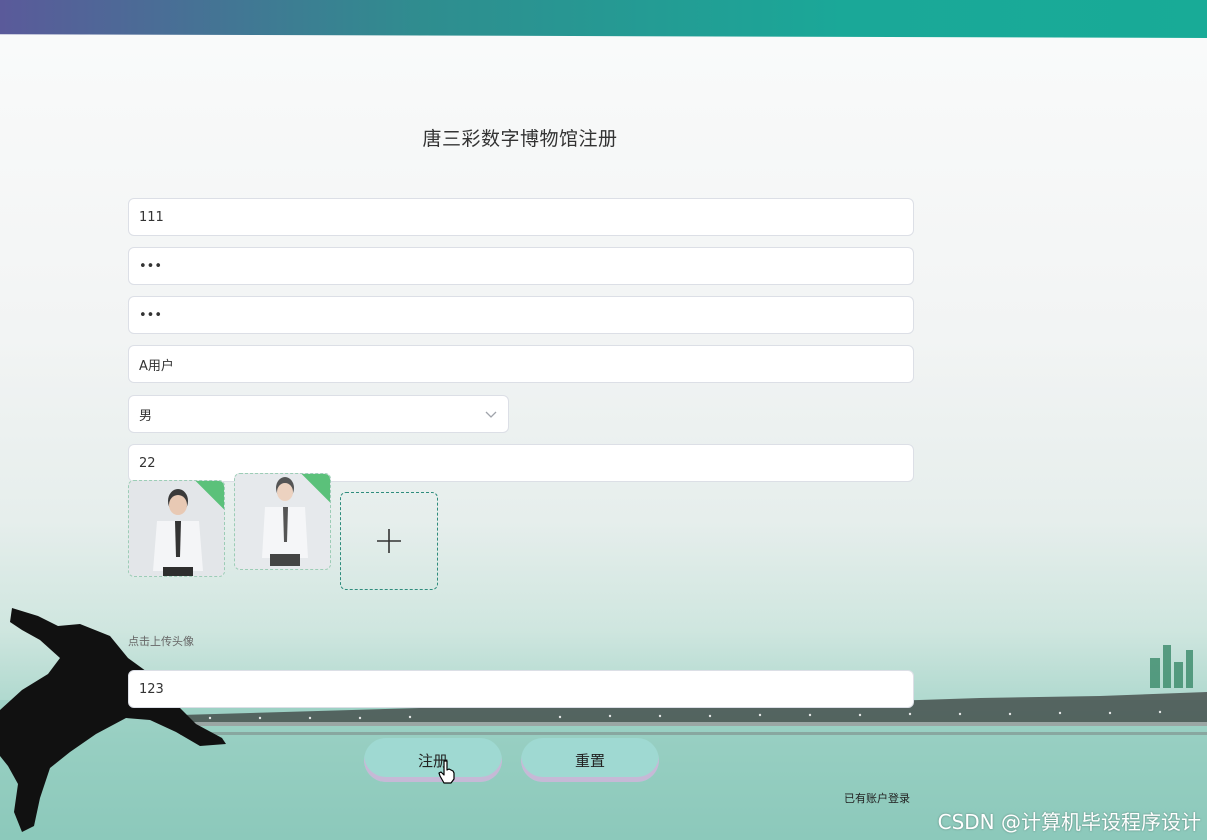 The image size is (1207, 840). I want to click on account-field, so click(521, 217).